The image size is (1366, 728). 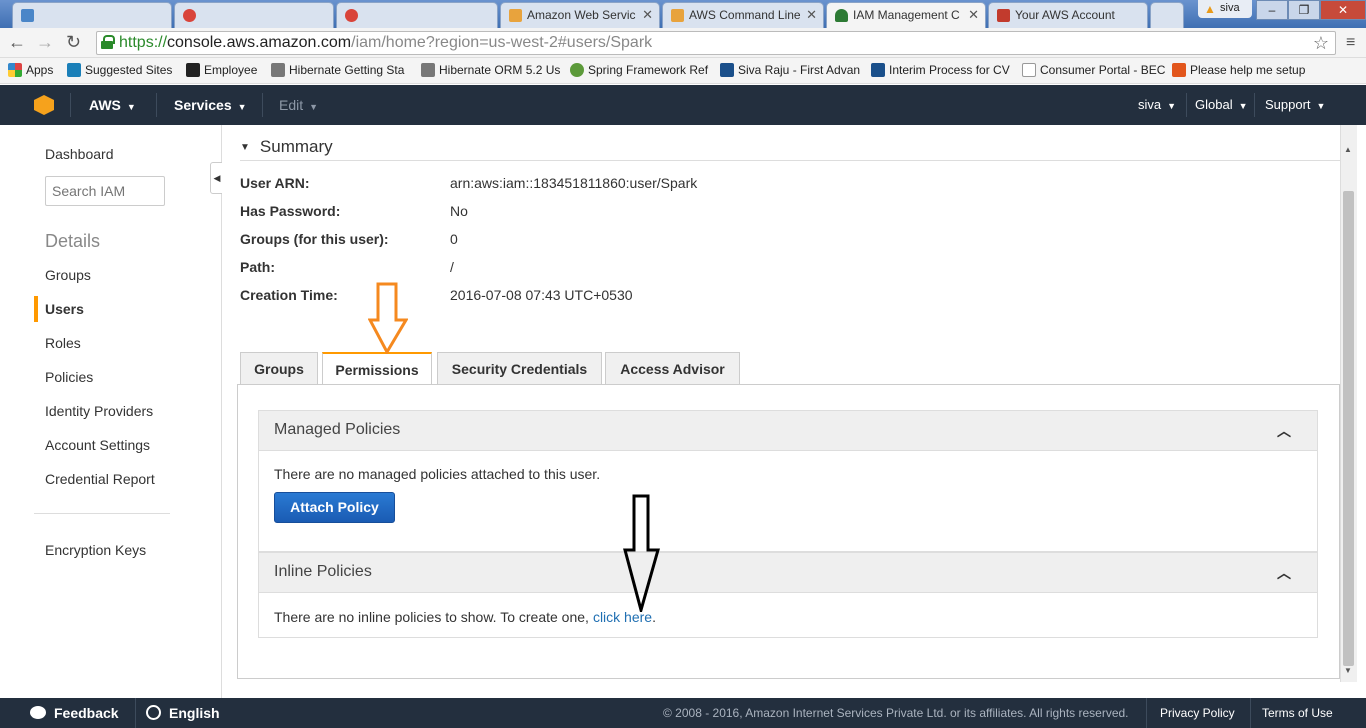 I want to click on tab-security-credentials: Security Credentials, so click(x=519, y=368).